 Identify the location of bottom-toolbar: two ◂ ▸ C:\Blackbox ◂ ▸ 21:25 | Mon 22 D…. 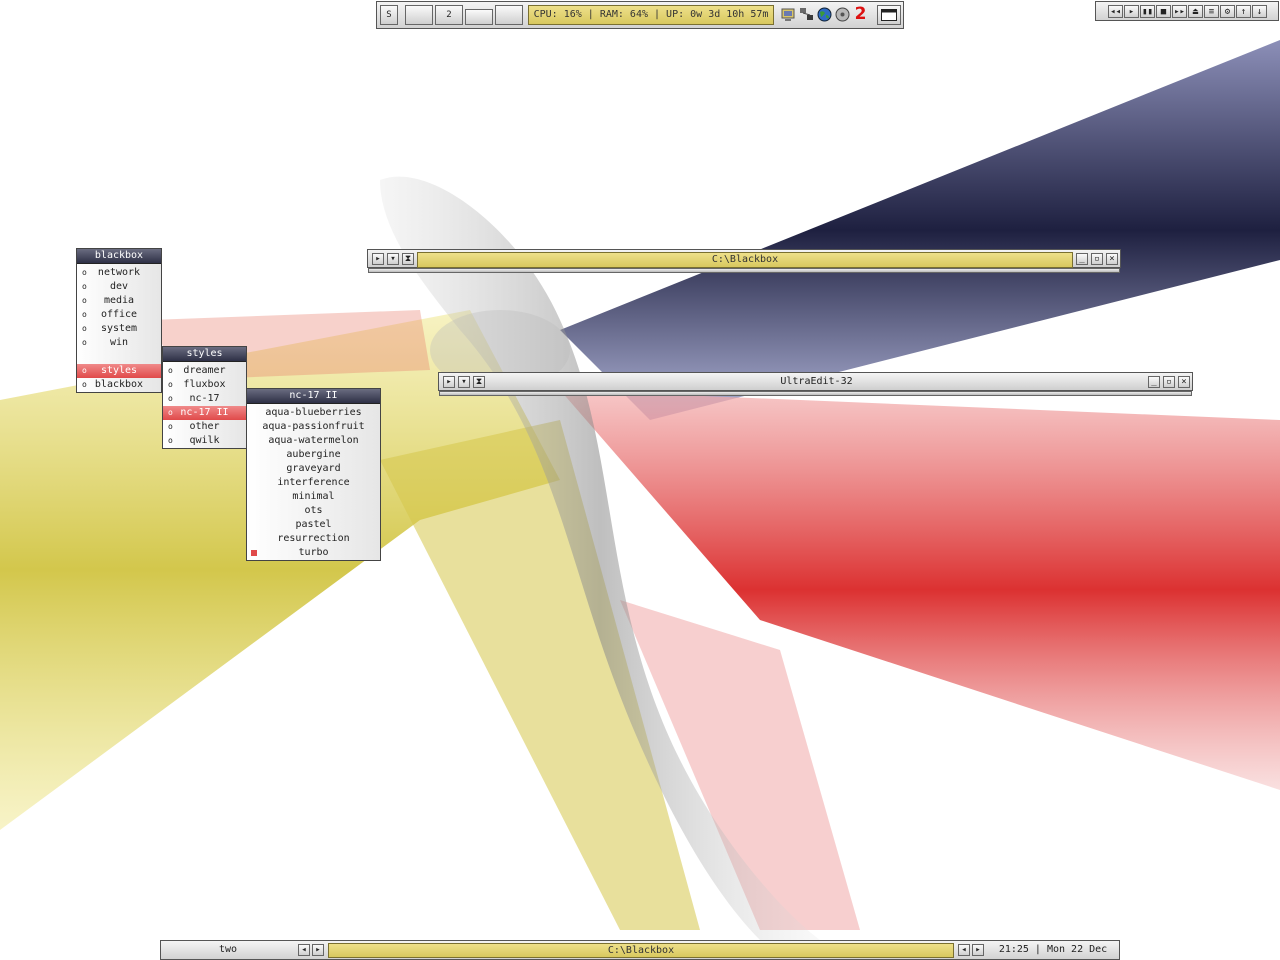
(640, 950).